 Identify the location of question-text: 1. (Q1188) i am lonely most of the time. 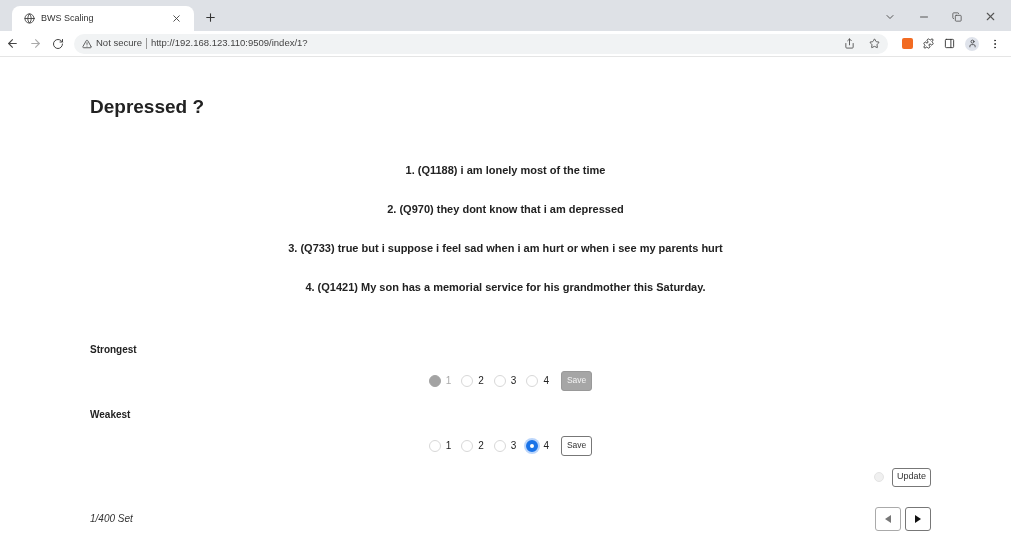
(505, 170).